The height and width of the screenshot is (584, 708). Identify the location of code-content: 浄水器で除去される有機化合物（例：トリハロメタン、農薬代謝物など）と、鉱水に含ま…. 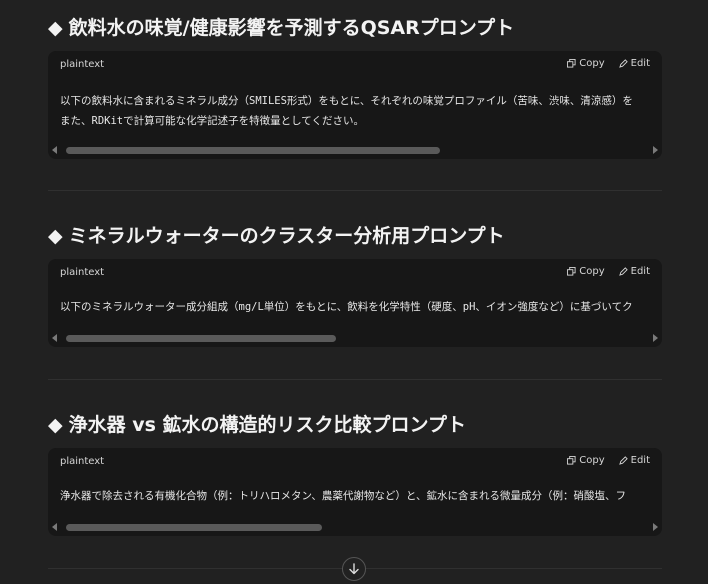
(361, 496).